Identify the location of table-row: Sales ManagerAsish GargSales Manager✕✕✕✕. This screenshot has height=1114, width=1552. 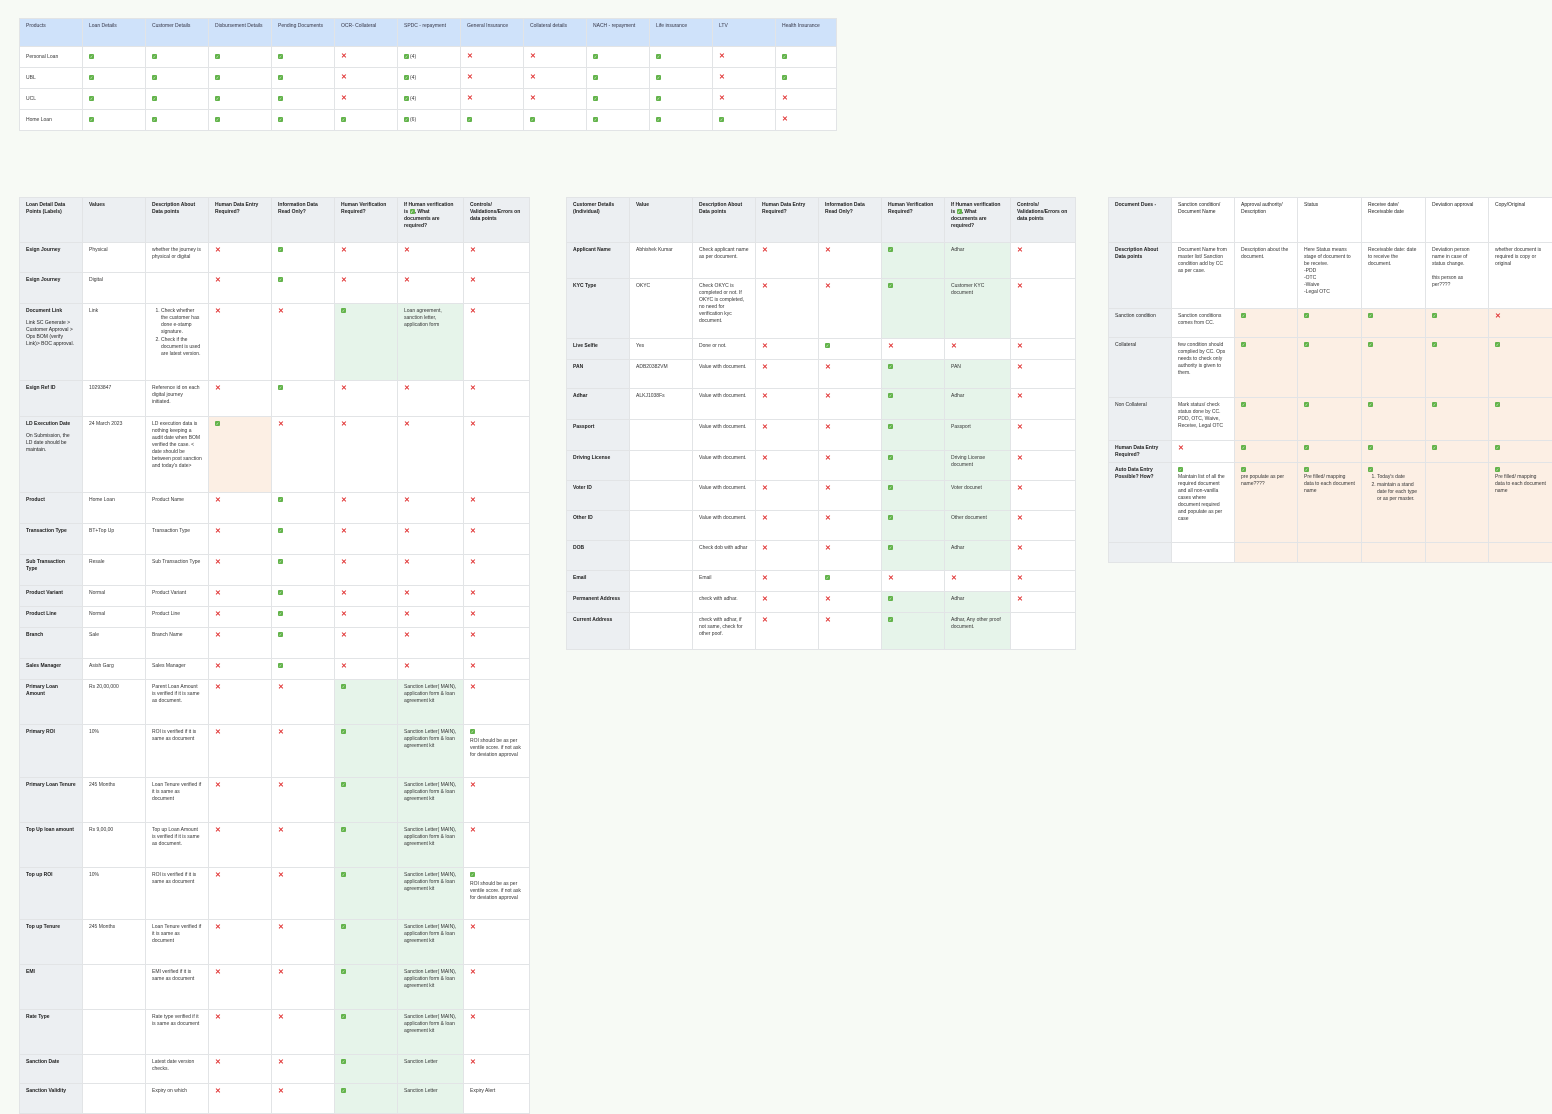
(275, 669).